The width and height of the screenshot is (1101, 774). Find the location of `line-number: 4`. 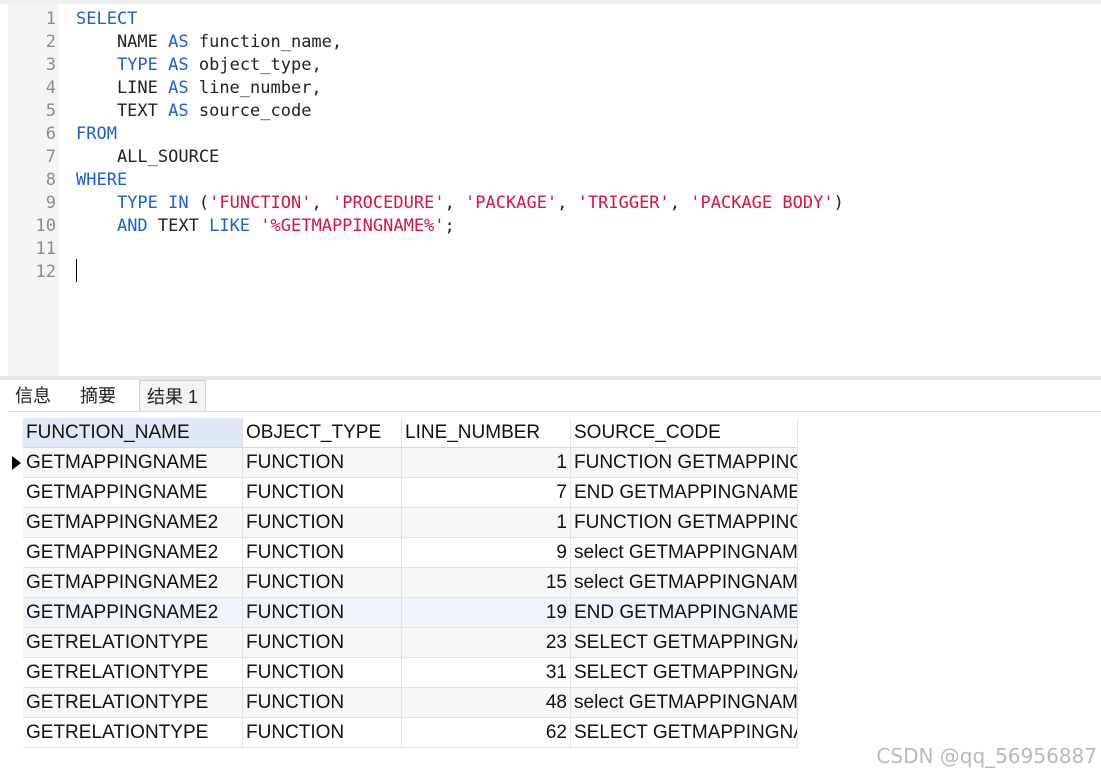

line-number: 4 is located at coordinates (50, 88).